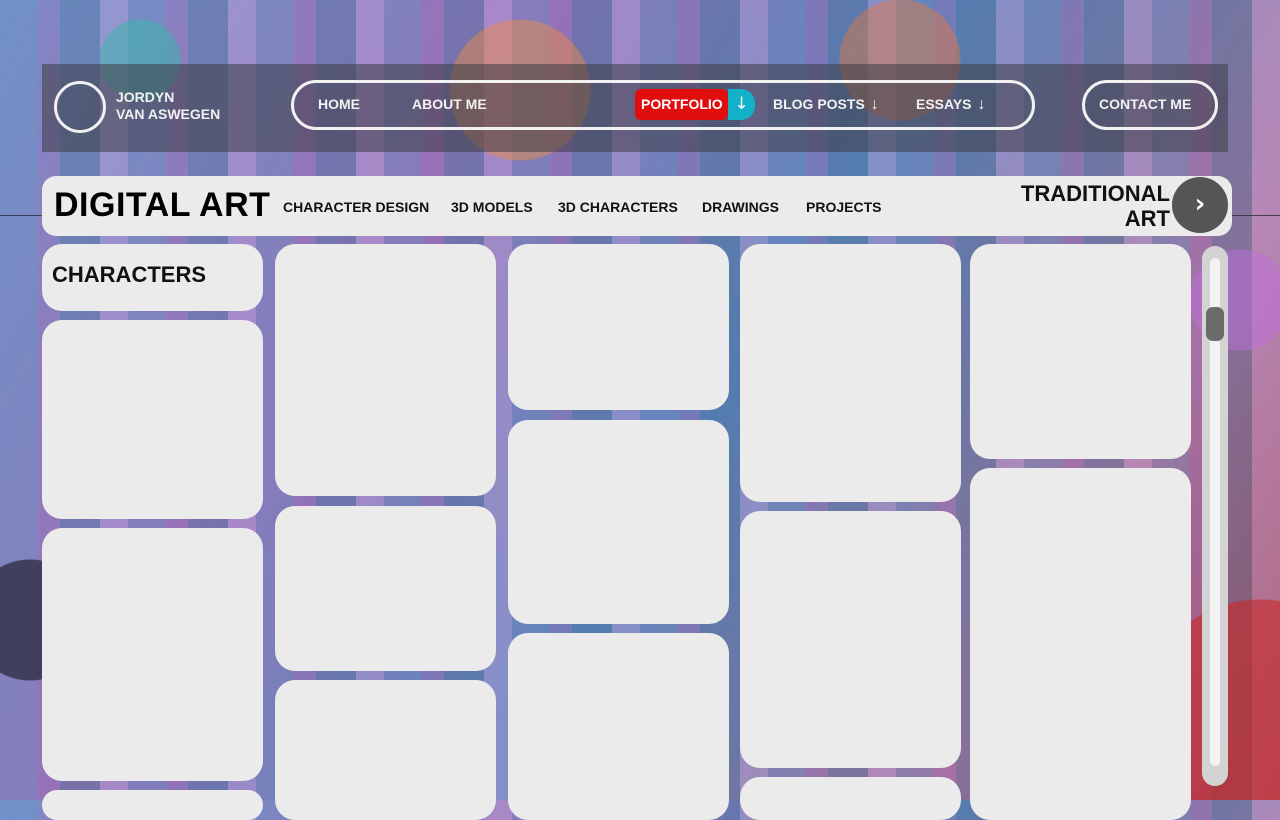  What do you see at coordinates (741, 104) in the screenshot?
I see `portfolio-dropdown-icon: ↓` at bounding box center [741, 104].